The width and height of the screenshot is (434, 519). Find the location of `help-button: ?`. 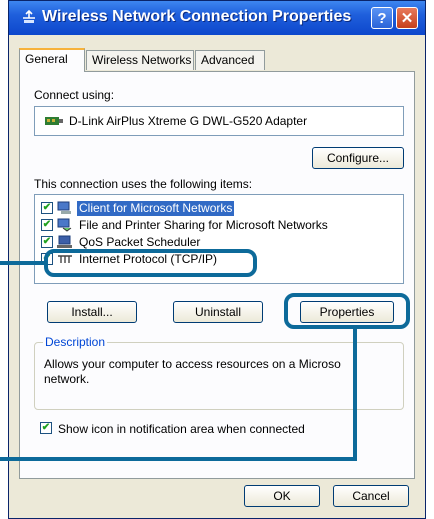

help-button: ? is located at coordinates (382, 18).